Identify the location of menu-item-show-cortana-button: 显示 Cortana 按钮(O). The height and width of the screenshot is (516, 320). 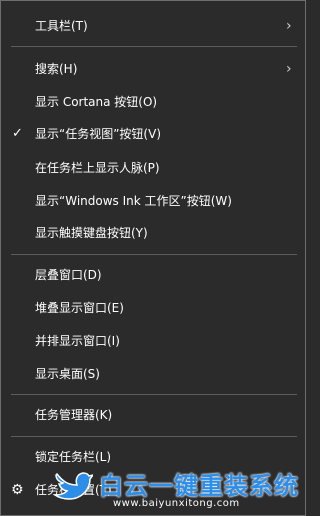
(153, 102).